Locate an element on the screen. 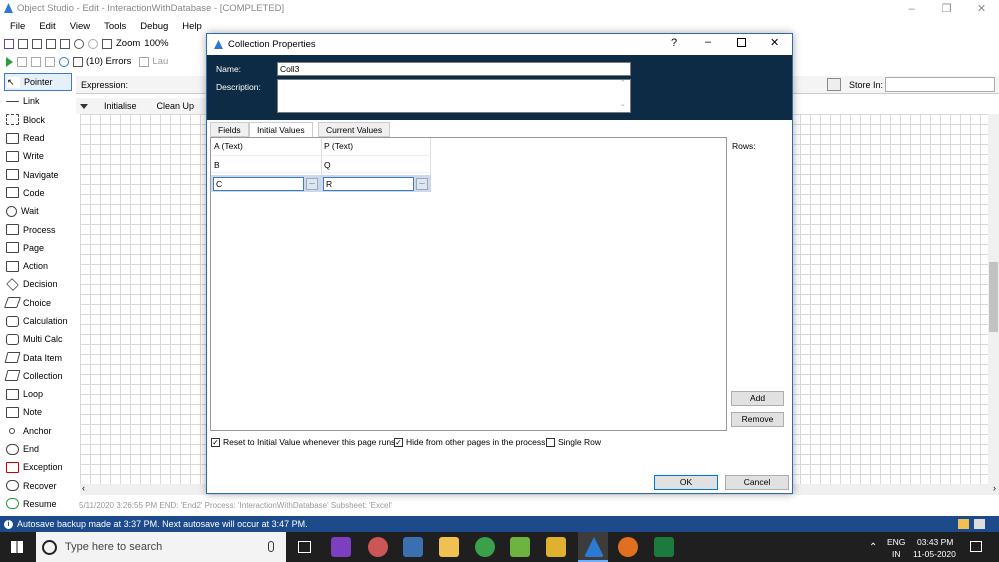 This screenshot has height=562, width=999. tool-data-item: Data Item is located at coordinates (38, 357).